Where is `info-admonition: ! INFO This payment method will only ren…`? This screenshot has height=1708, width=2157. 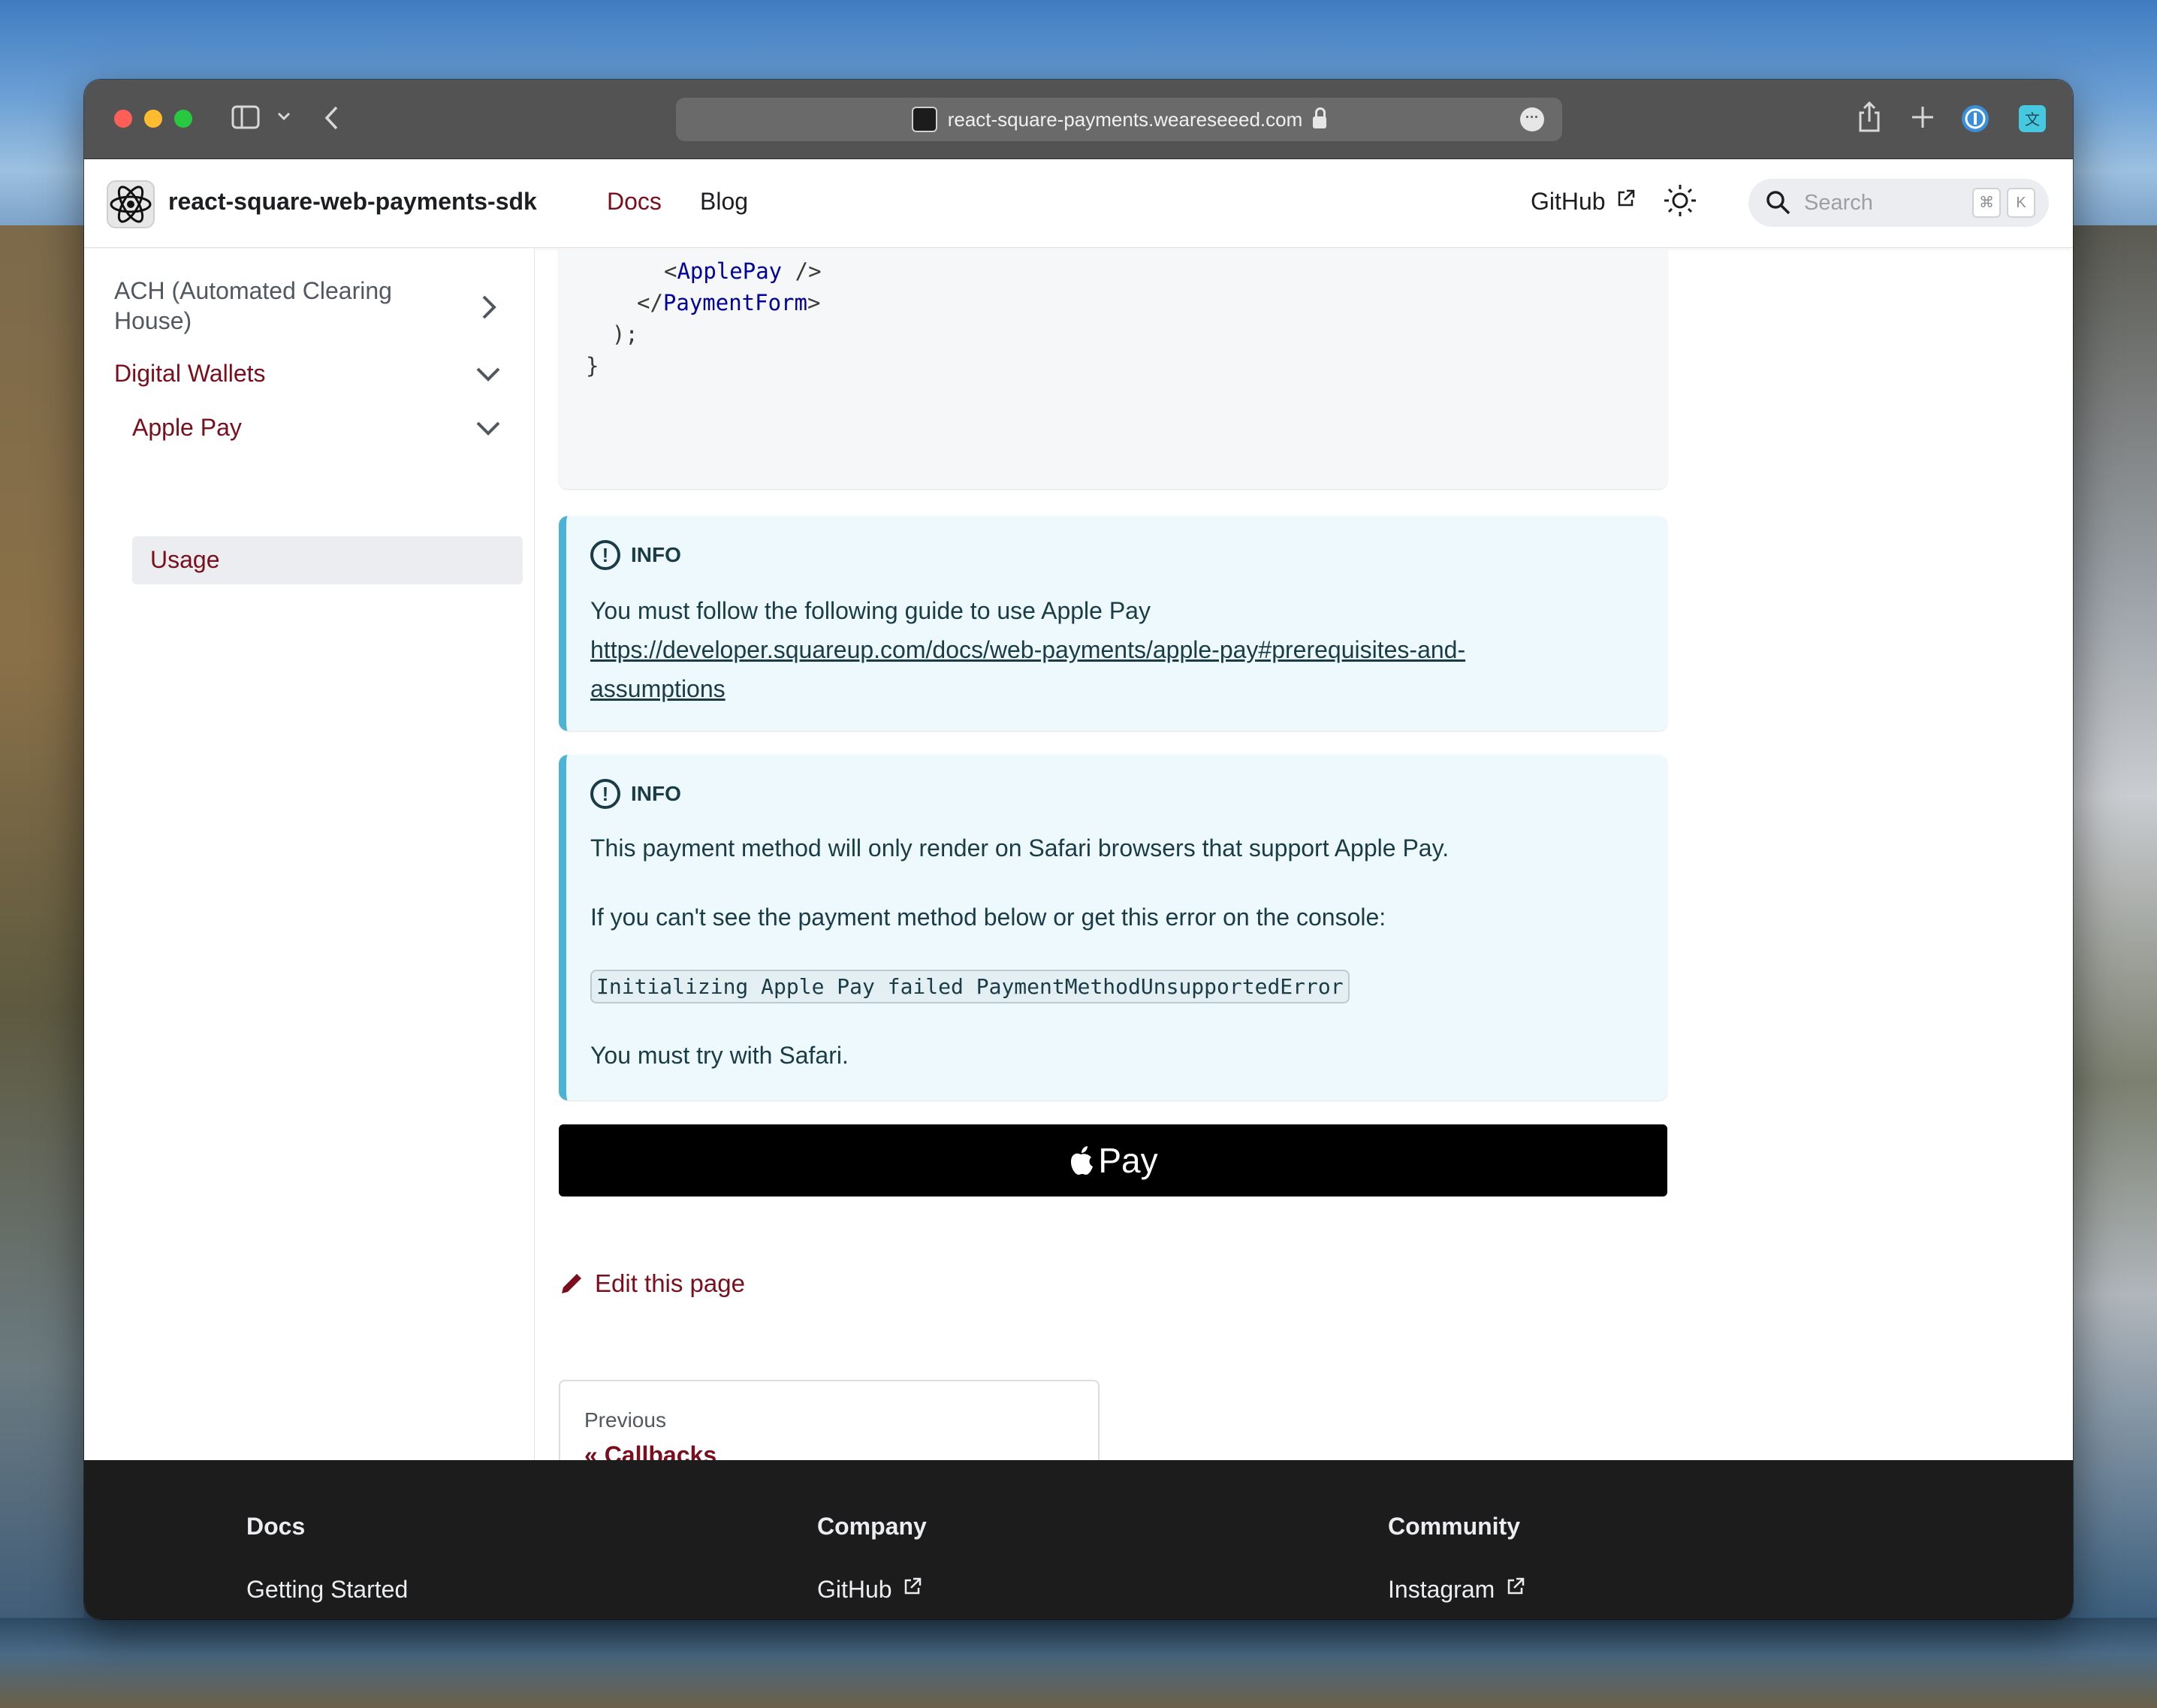
info-admonition: ! INFO This payment method will only ren… is located at coordinates (1113, 928).